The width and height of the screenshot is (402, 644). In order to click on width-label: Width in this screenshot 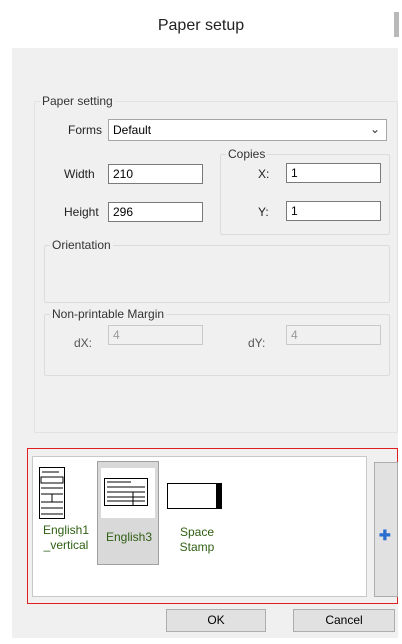, I will do `click(79, 174)`.